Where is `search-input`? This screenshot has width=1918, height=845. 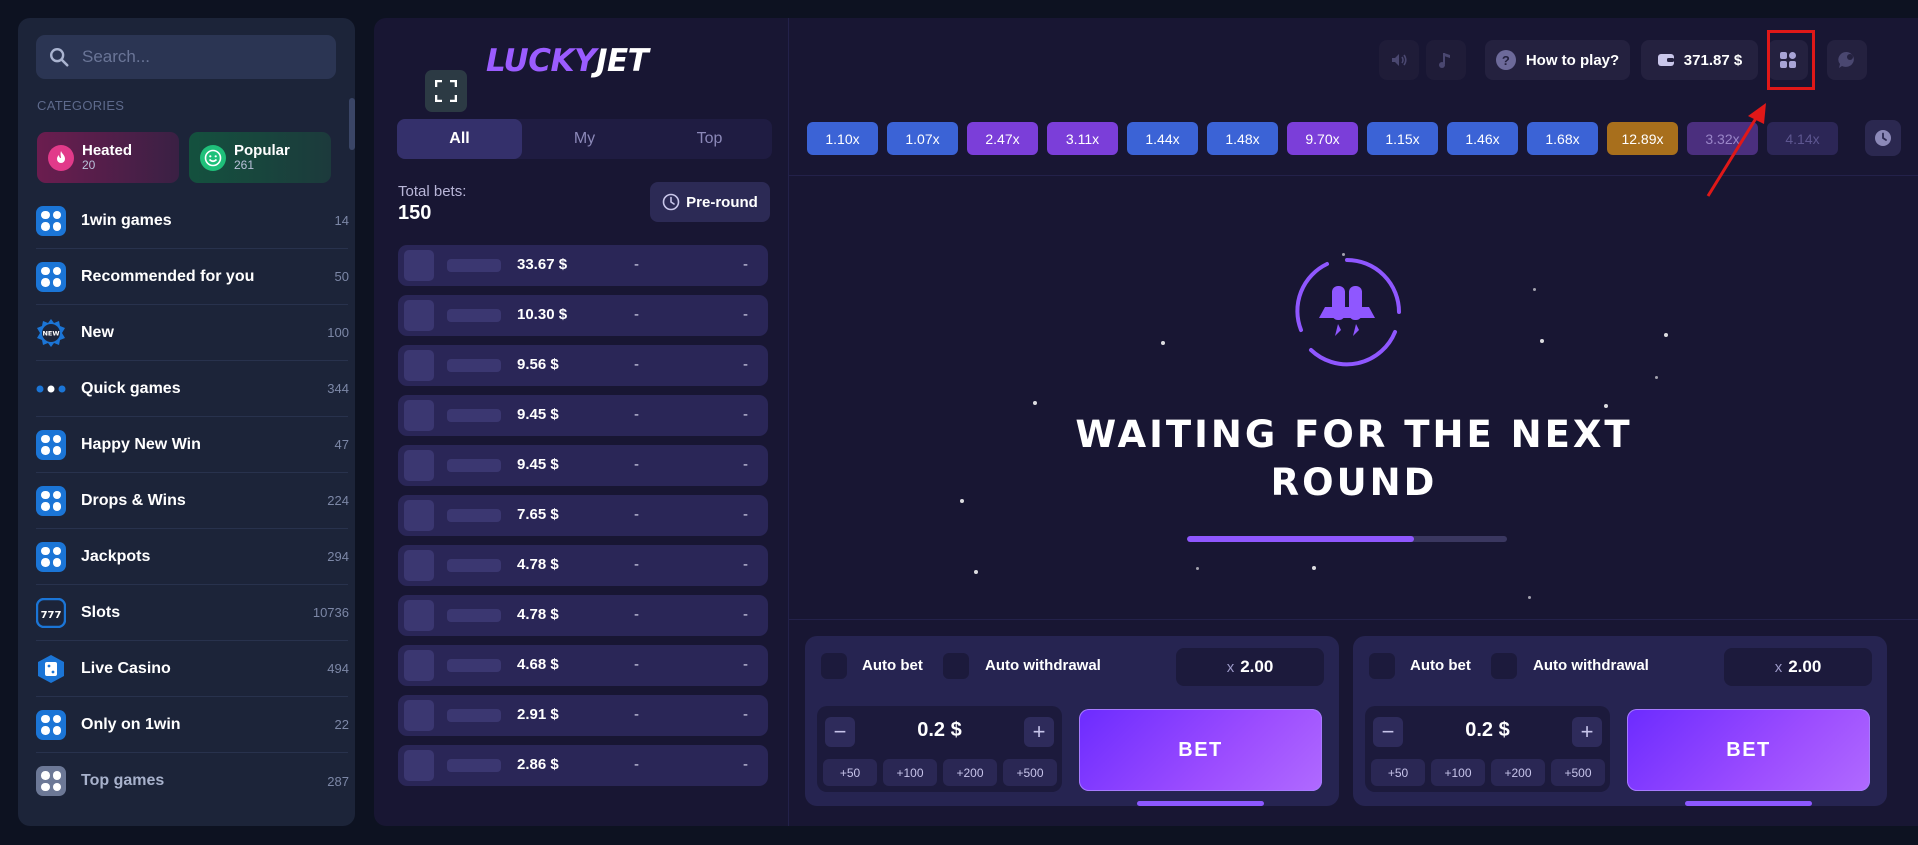
search-input is located at coordinates (202, 57).